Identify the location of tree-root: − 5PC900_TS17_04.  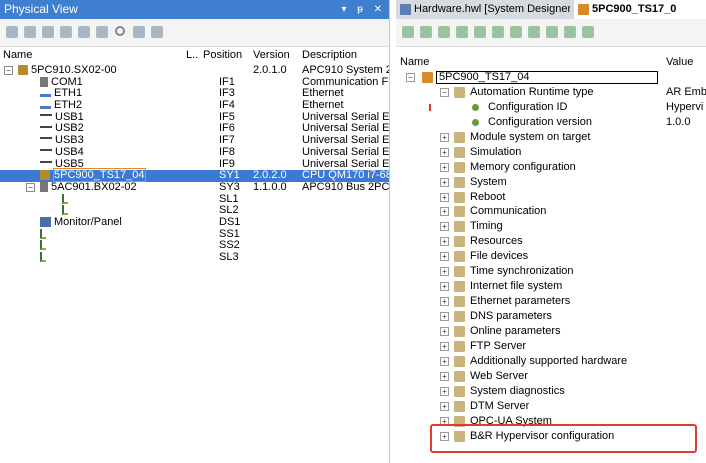
(551, 77).